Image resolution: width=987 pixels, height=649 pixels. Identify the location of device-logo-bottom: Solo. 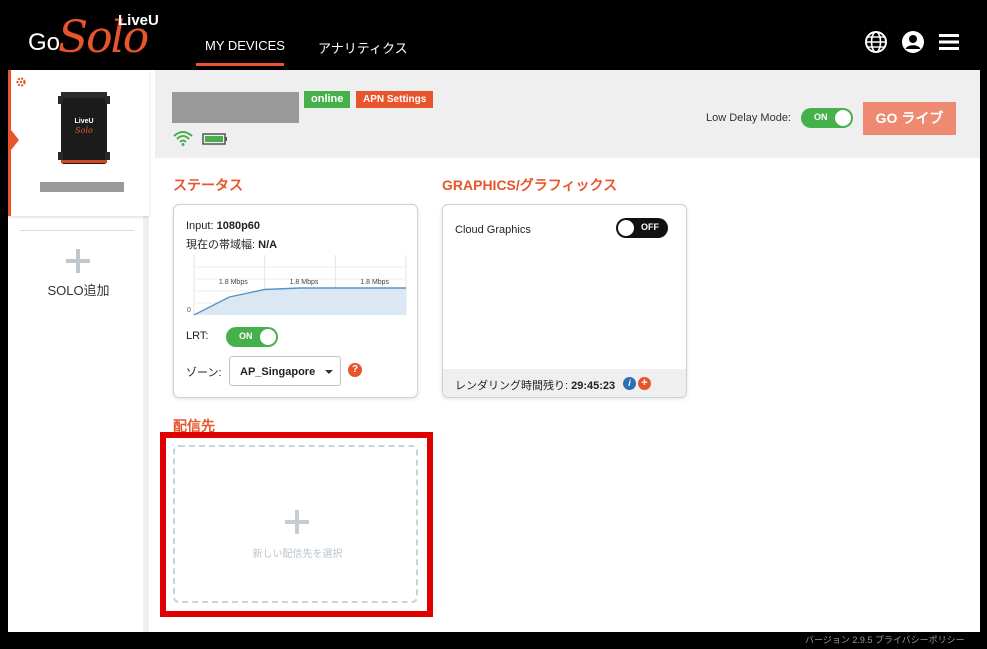
(84, 130).